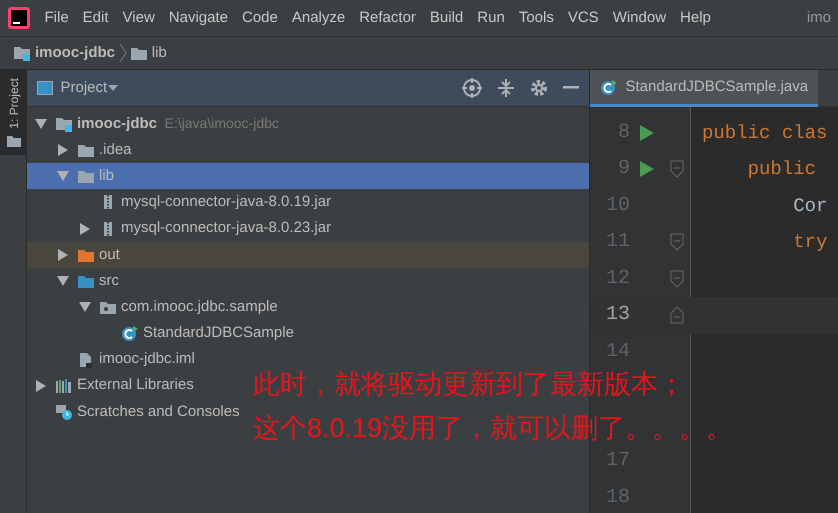 This screenshot has height=513, width=838. What do you see at coordinates (810, 242) in the screenshot?
I see `code-line: try` at bounding box center [810, 242].